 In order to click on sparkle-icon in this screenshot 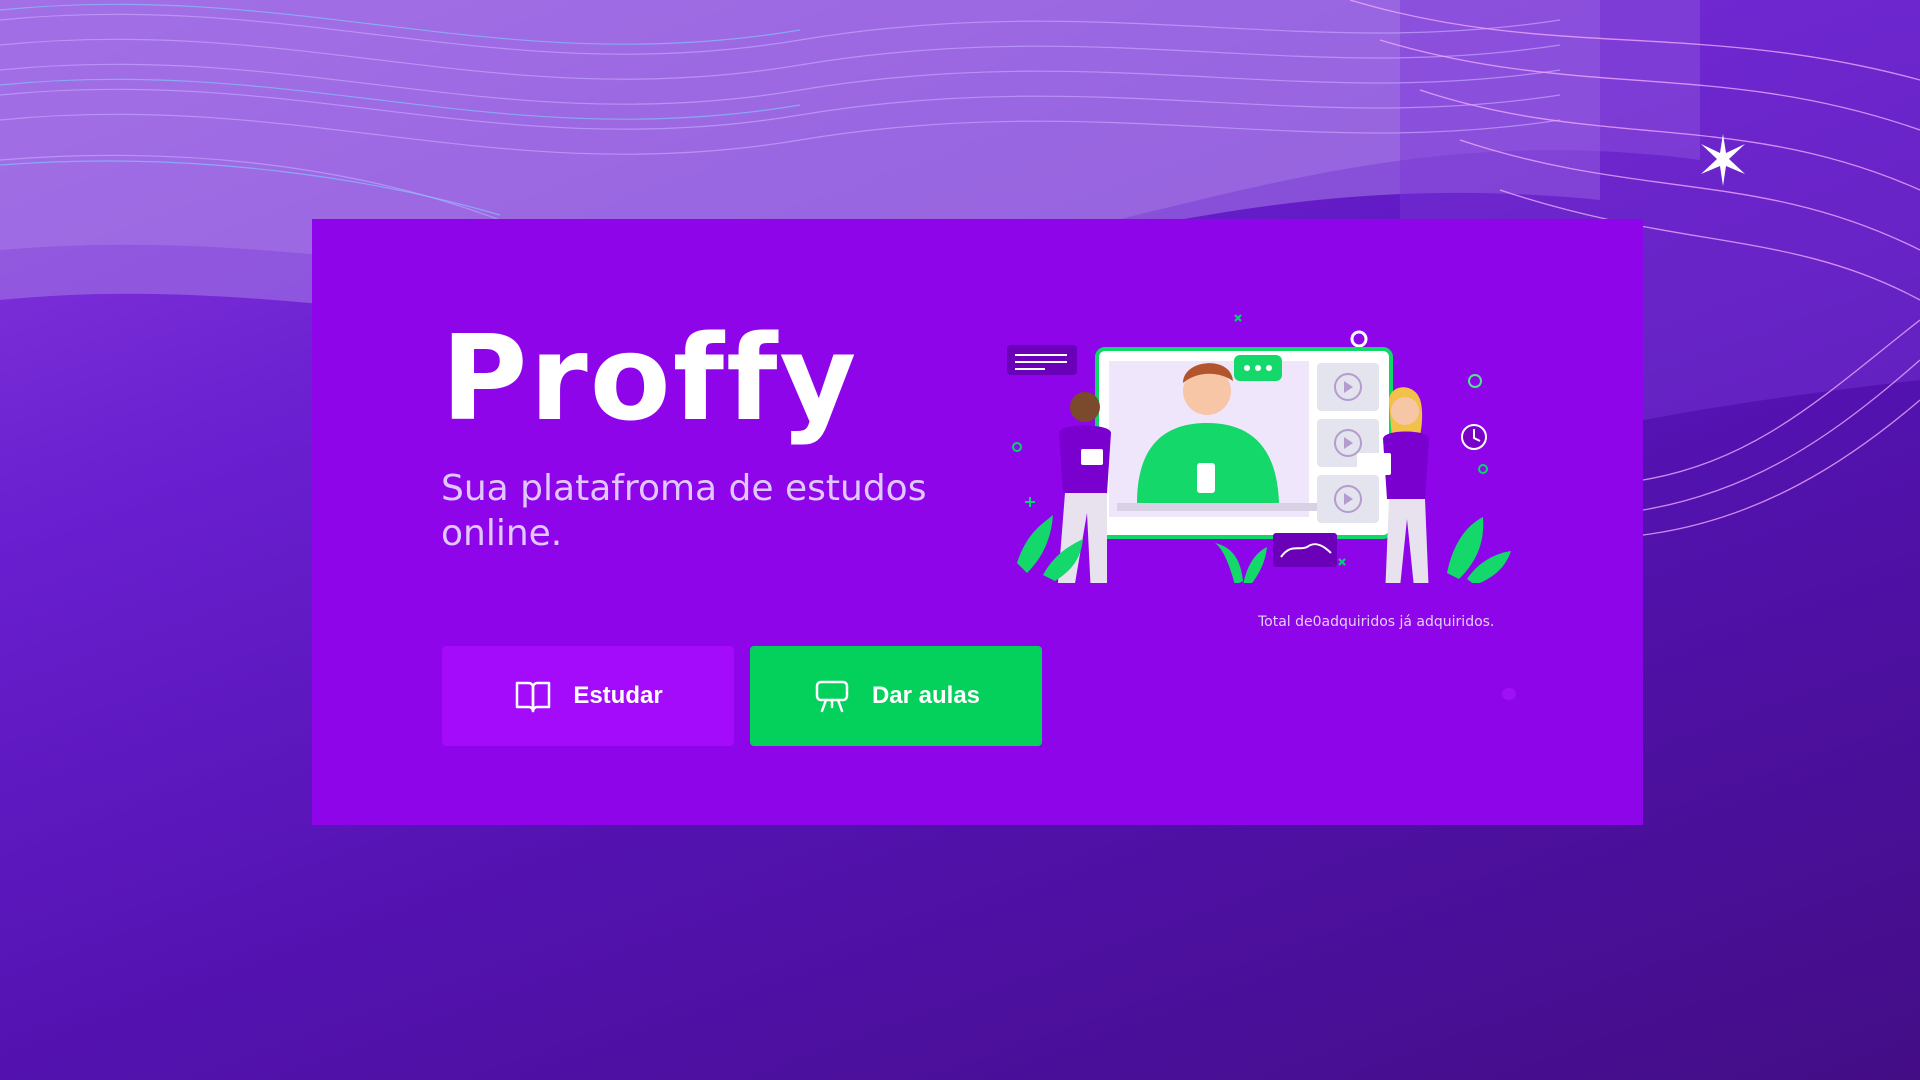, I will do `click(1723, 160)`.